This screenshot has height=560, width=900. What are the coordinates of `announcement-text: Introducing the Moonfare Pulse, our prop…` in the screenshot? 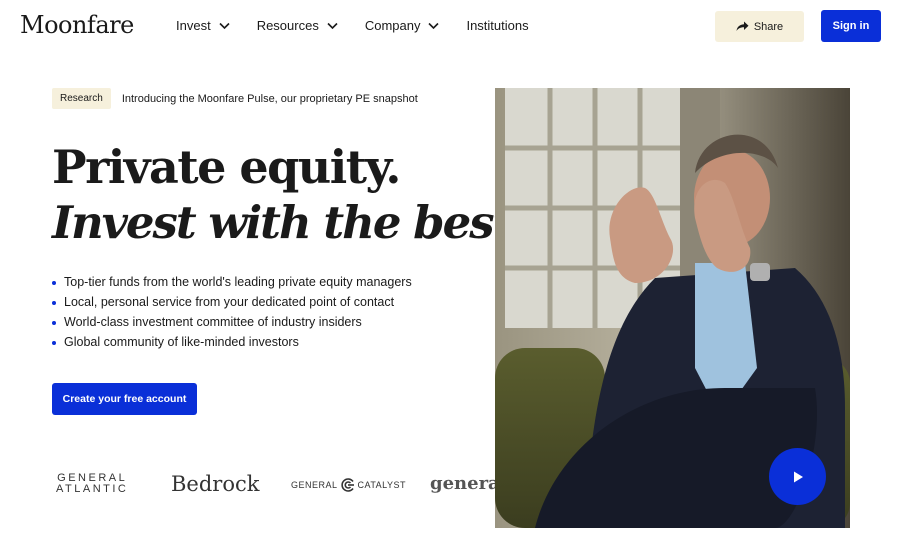 It's located at (270, 99).